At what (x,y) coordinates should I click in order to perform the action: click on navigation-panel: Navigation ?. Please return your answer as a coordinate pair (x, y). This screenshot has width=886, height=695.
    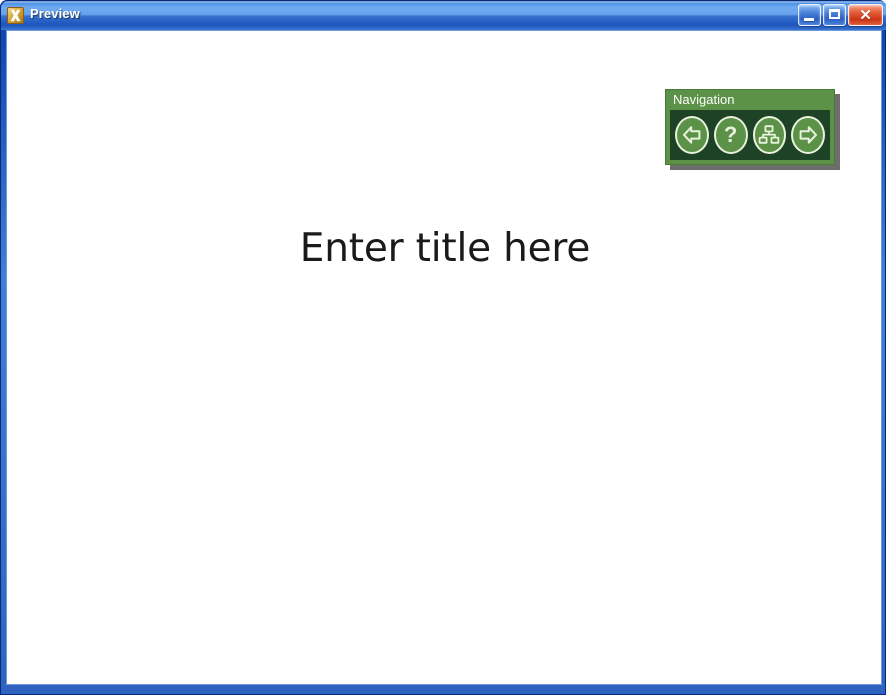
    Looking at the image, I should click on (750, 127).